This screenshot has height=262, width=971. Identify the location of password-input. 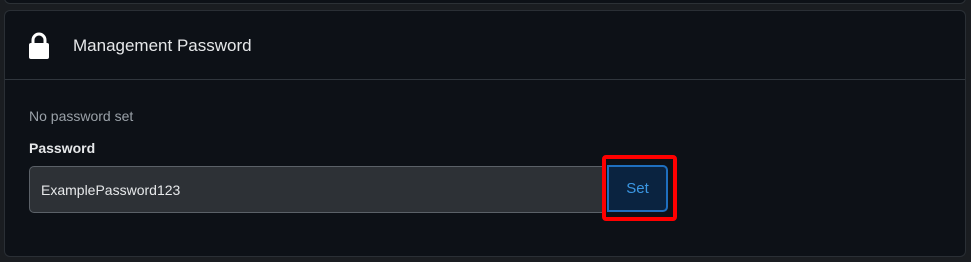
(317, 189).